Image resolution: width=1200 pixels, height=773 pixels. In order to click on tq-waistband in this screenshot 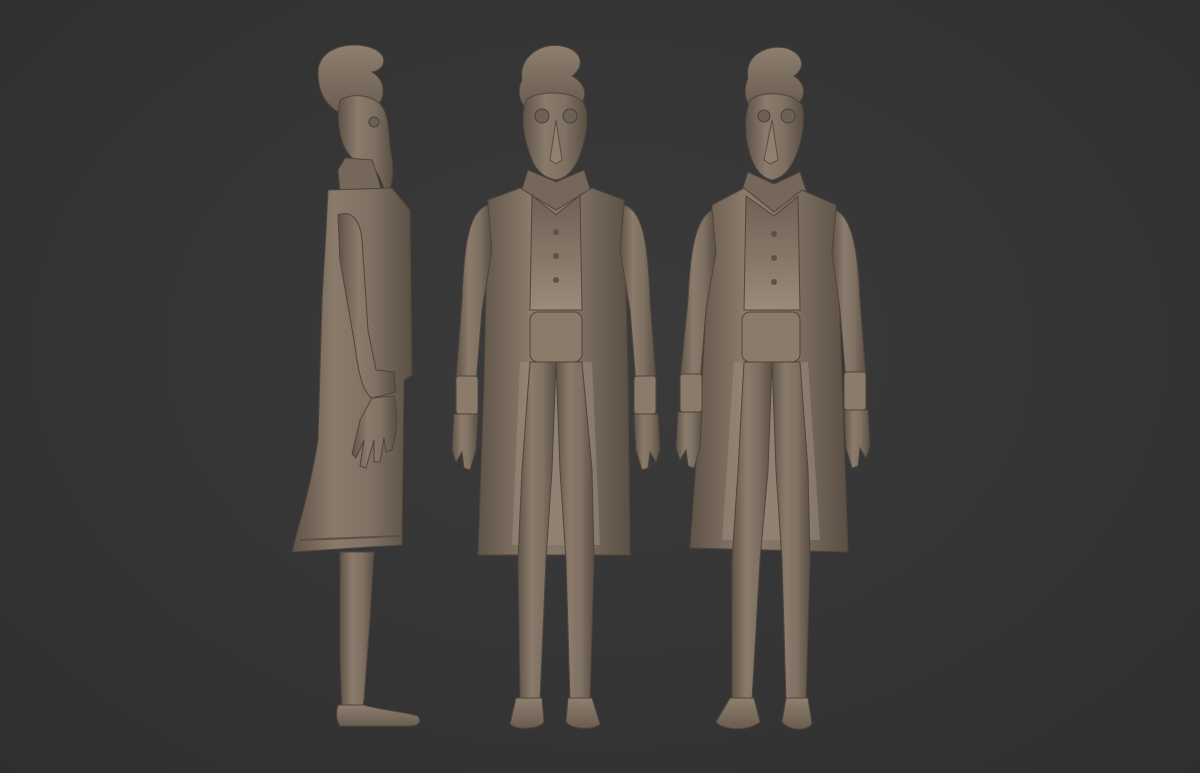, I will do `click(771, 337)`.